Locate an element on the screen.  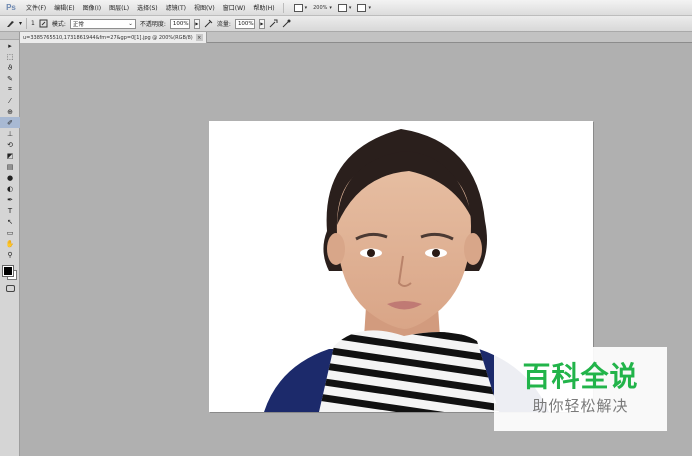
tools-panel: ▸ ⬚ ϑ ✎ ⌗ ⁄ ⊕ ✐ ⊥ ⟲ ◩ ▤ ● ◐ ✒ T ↖ ▭ ✋ ⚲ is located at coordinates (10, 244).